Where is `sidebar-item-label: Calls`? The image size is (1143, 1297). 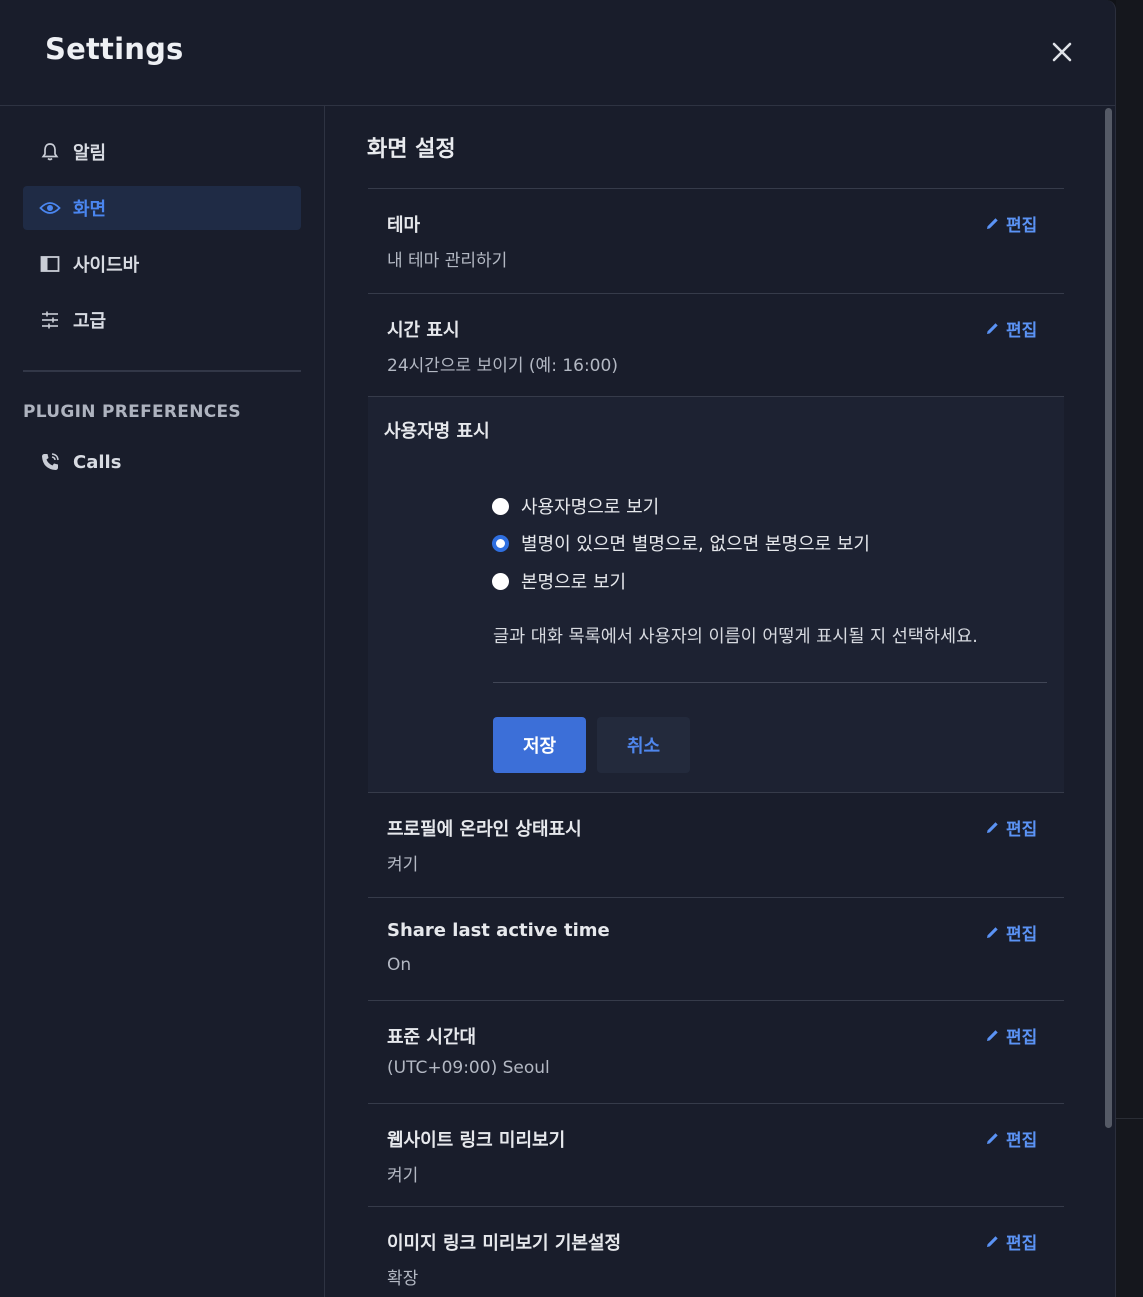 sidebar-item-label: Calls is located at coordinates (97, 462).